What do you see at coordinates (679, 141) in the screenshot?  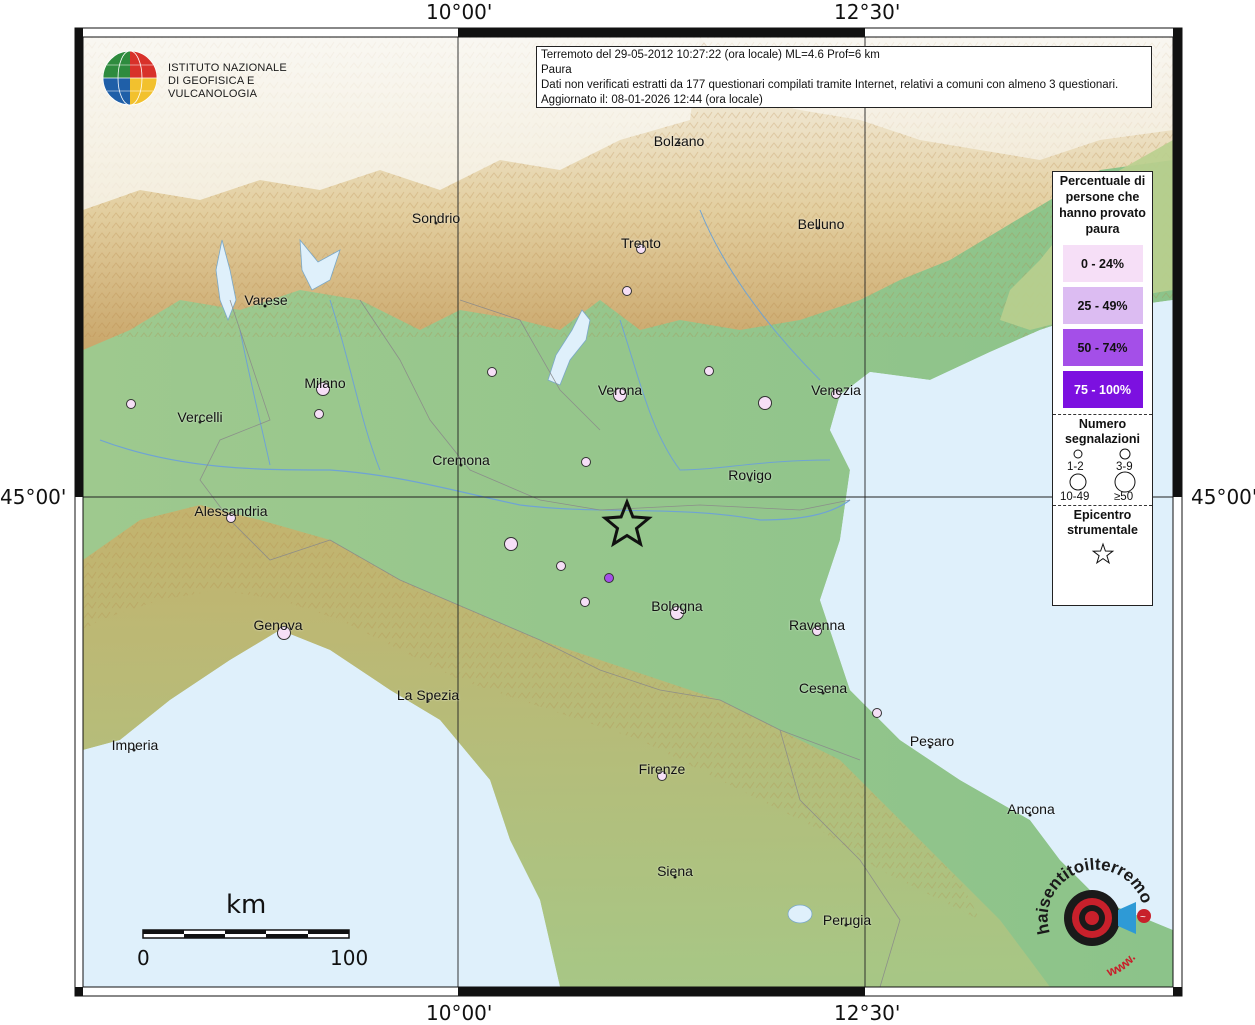 I see `city-label-bolzano: Bolzano` at bounding box center [679, 141].